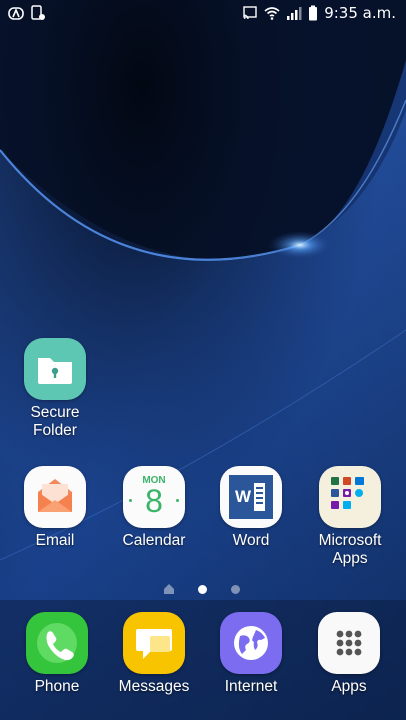 The height and width of the screenshot is (720, 406). I want to click on app-label: Secure Folder, so click(55, 421).